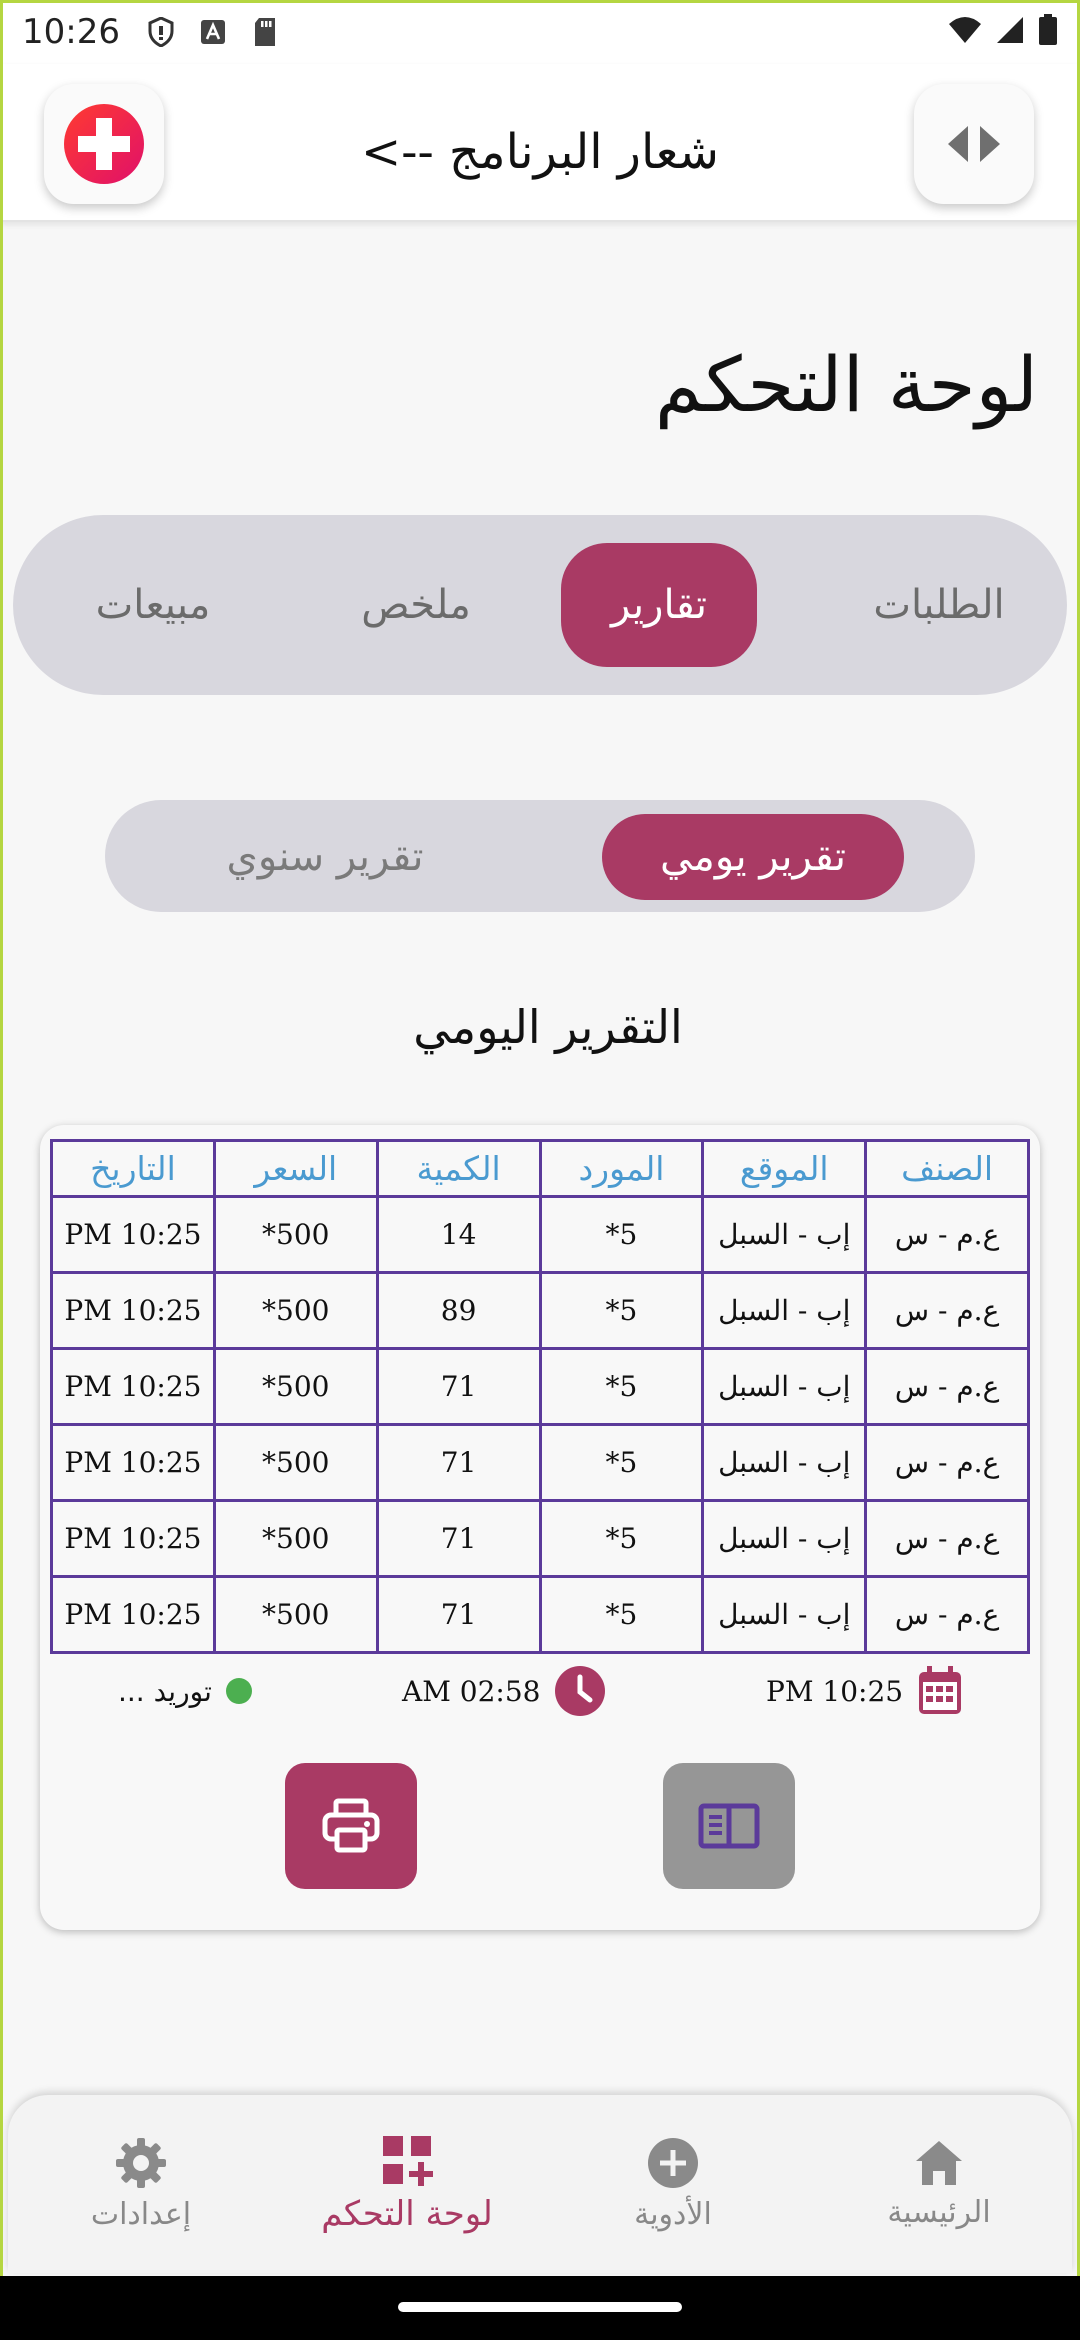  I want to click on print-button, so click(351, 1826).